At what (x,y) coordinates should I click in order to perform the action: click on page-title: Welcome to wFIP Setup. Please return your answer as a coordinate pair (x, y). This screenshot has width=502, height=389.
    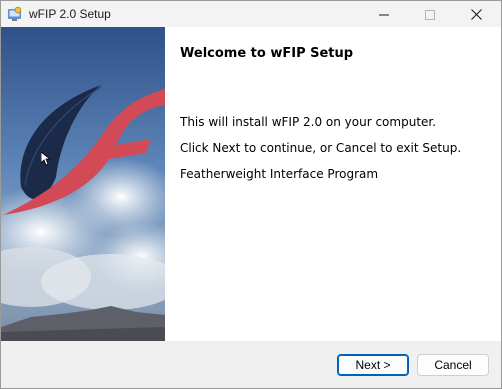
    Looking at the image, I should click on (267, 53).